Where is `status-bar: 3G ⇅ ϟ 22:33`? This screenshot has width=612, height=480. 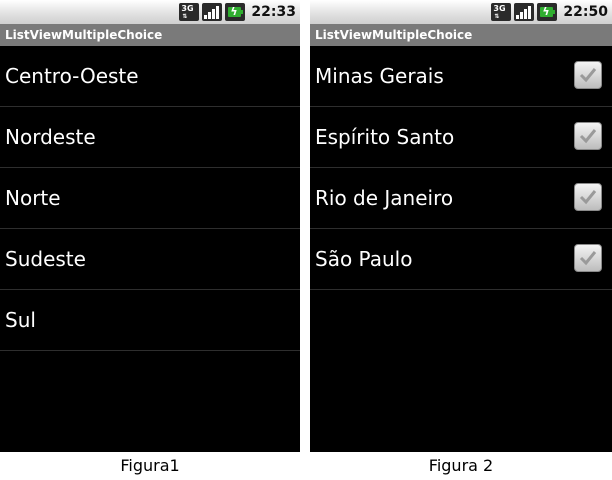
status-bar: 3G ⇅ ϟ 22:33 is located at coordinates (150, 12).